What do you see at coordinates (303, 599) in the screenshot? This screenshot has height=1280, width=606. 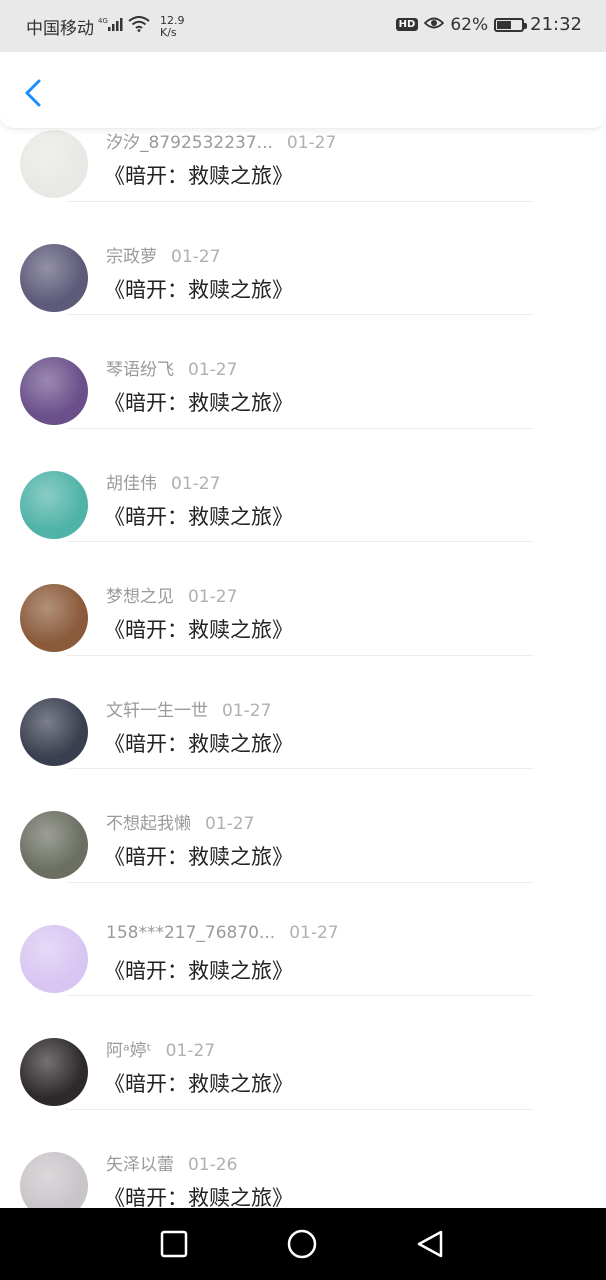 I see `list-item: 梦想之见 01-27 《暗开：救赎之旅》` at bounding box center [303, 599].